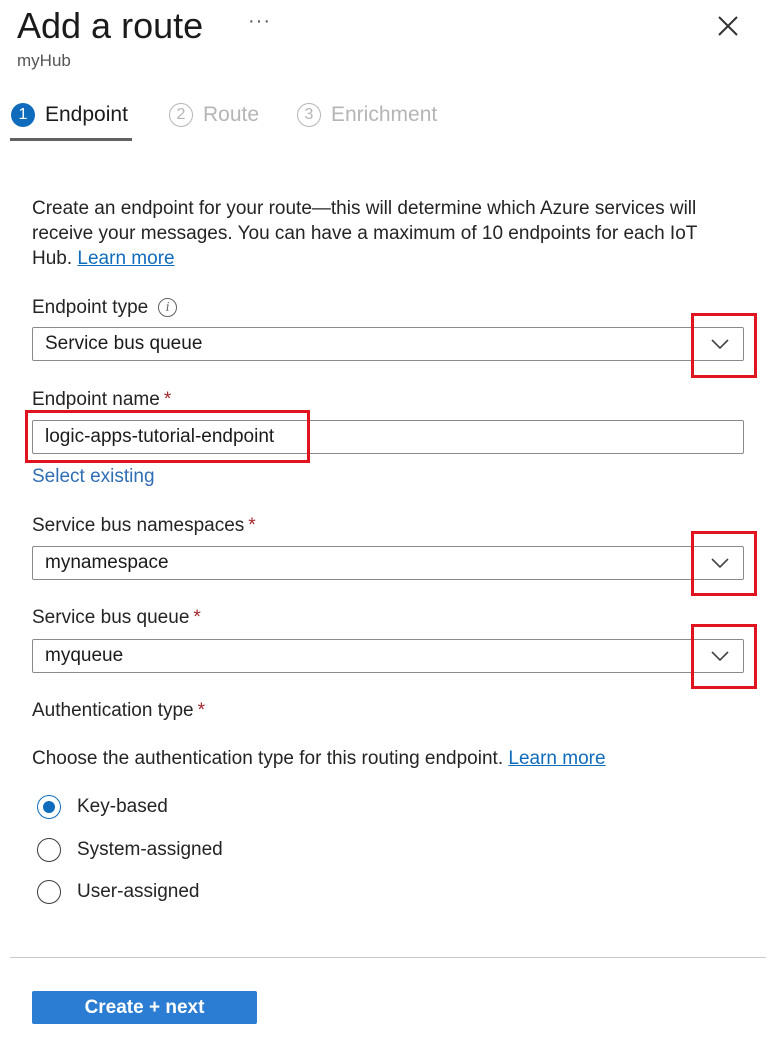  I want to click on endpoint-name-label: Endpoint name *, so click(101, 400).